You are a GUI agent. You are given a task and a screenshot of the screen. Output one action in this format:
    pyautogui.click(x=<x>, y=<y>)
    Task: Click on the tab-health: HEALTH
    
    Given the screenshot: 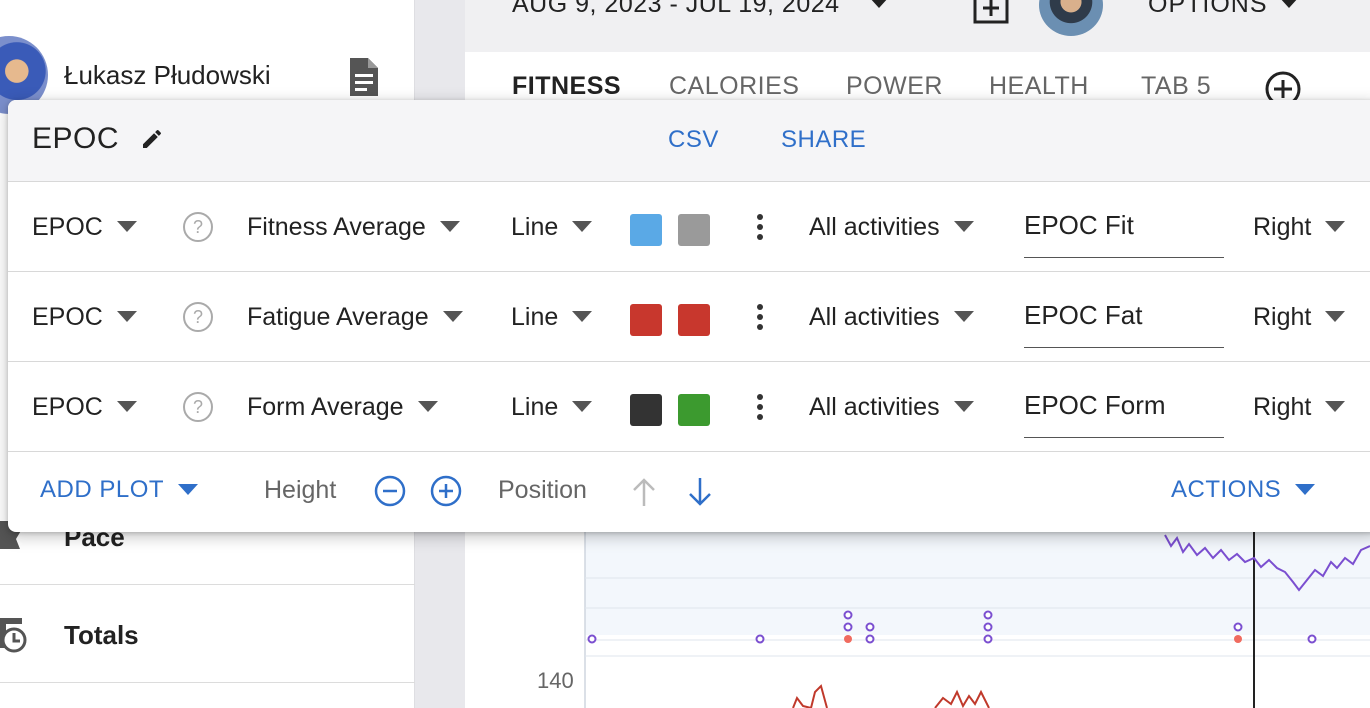 What is the action you would take?
    pyautogui.click(x=1039, y=86)
    